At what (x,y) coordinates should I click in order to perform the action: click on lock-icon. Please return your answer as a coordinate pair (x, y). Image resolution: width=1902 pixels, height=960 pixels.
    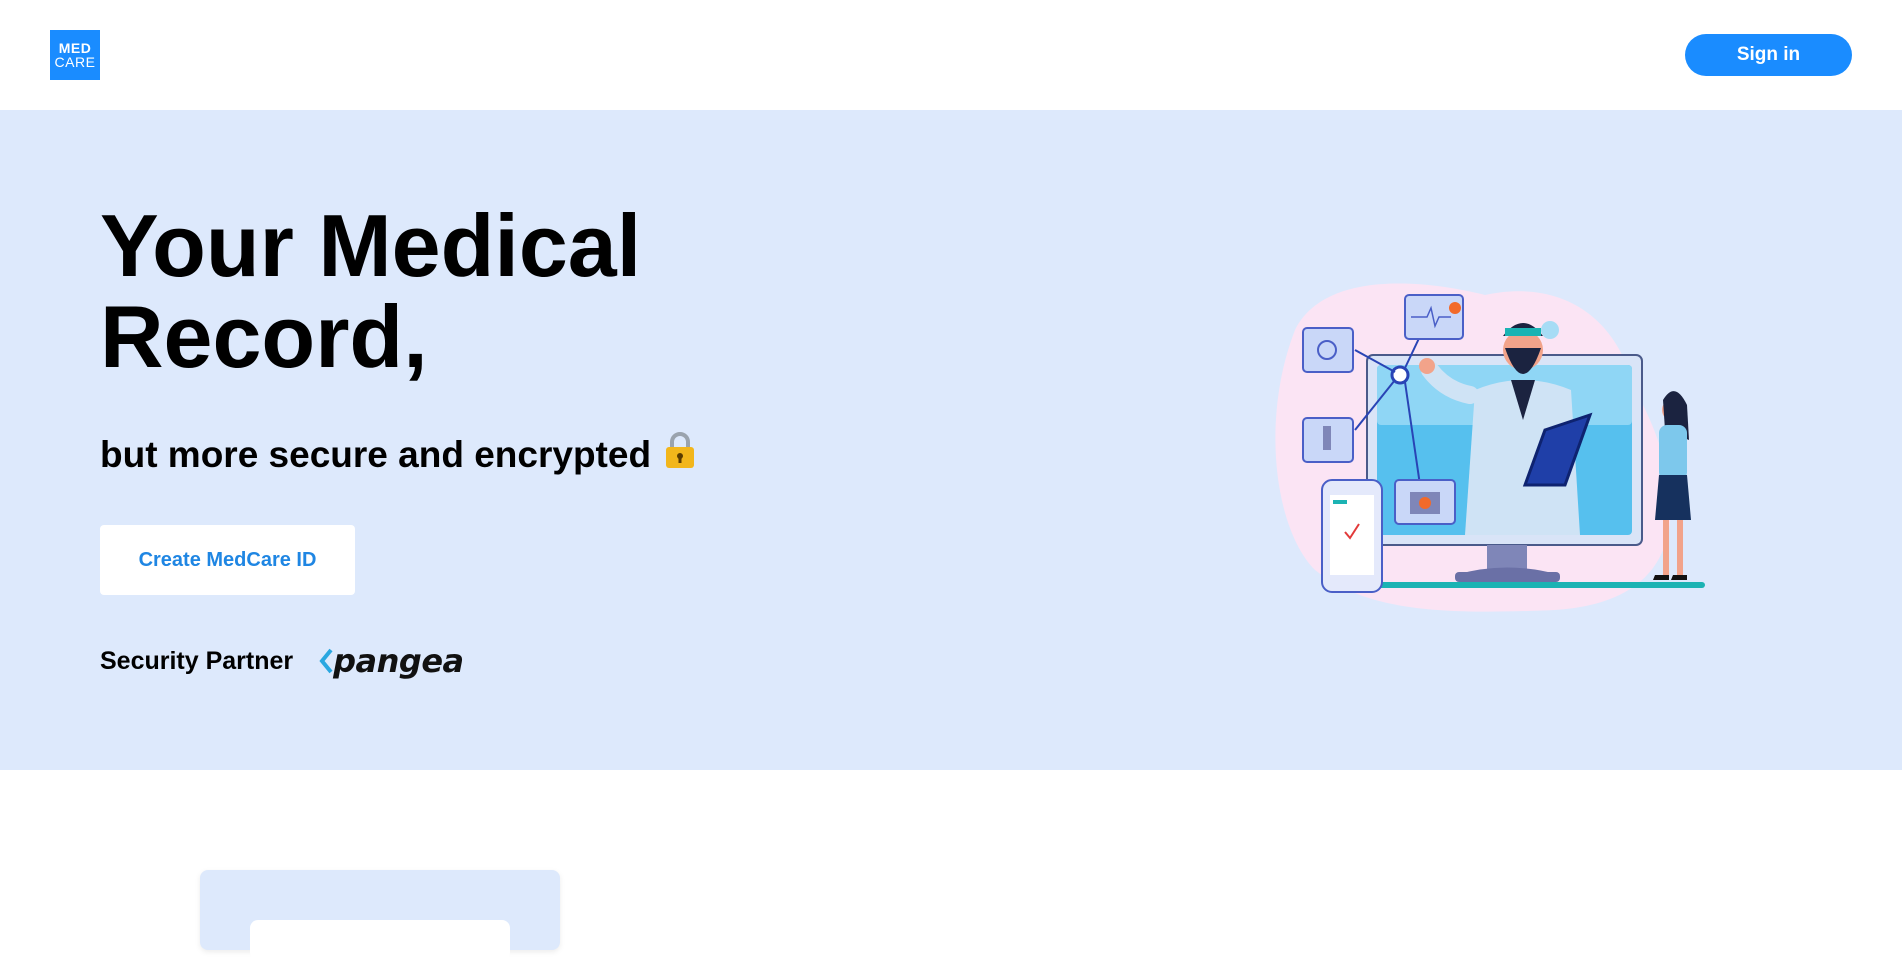
    Looking at the image, I should click on (680, 454).